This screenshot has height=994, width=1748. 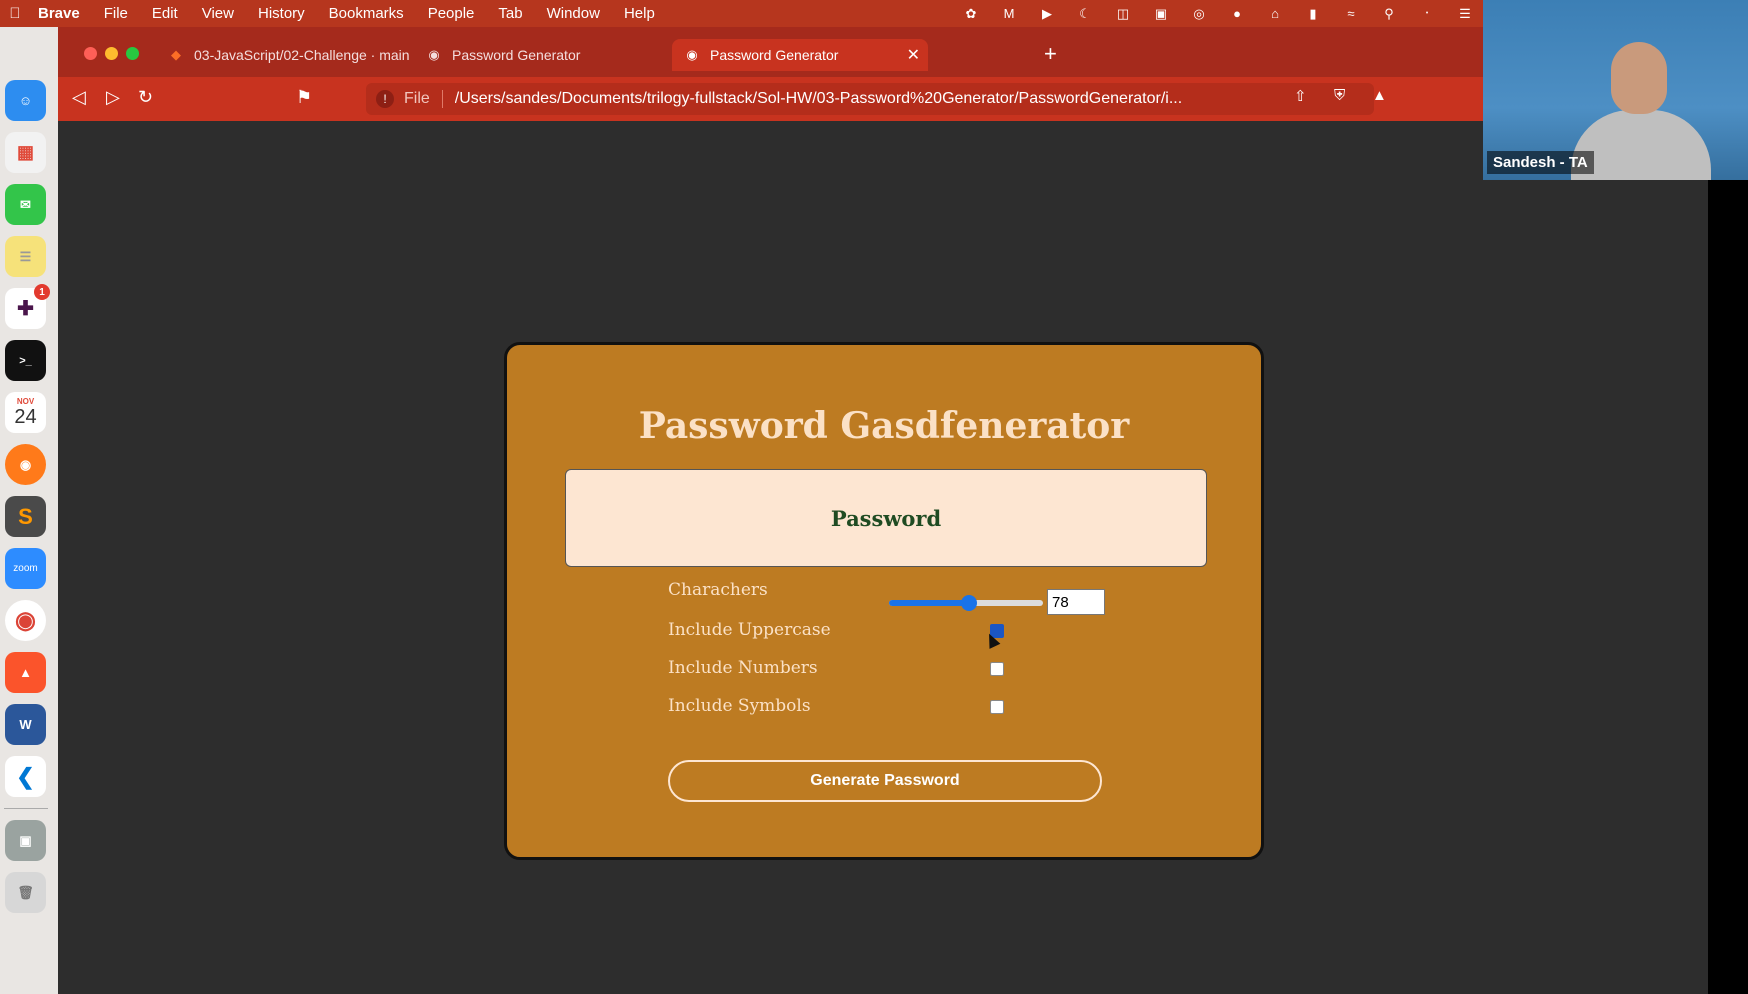 I want to click on close-window-button, so click(x=90, y=53).